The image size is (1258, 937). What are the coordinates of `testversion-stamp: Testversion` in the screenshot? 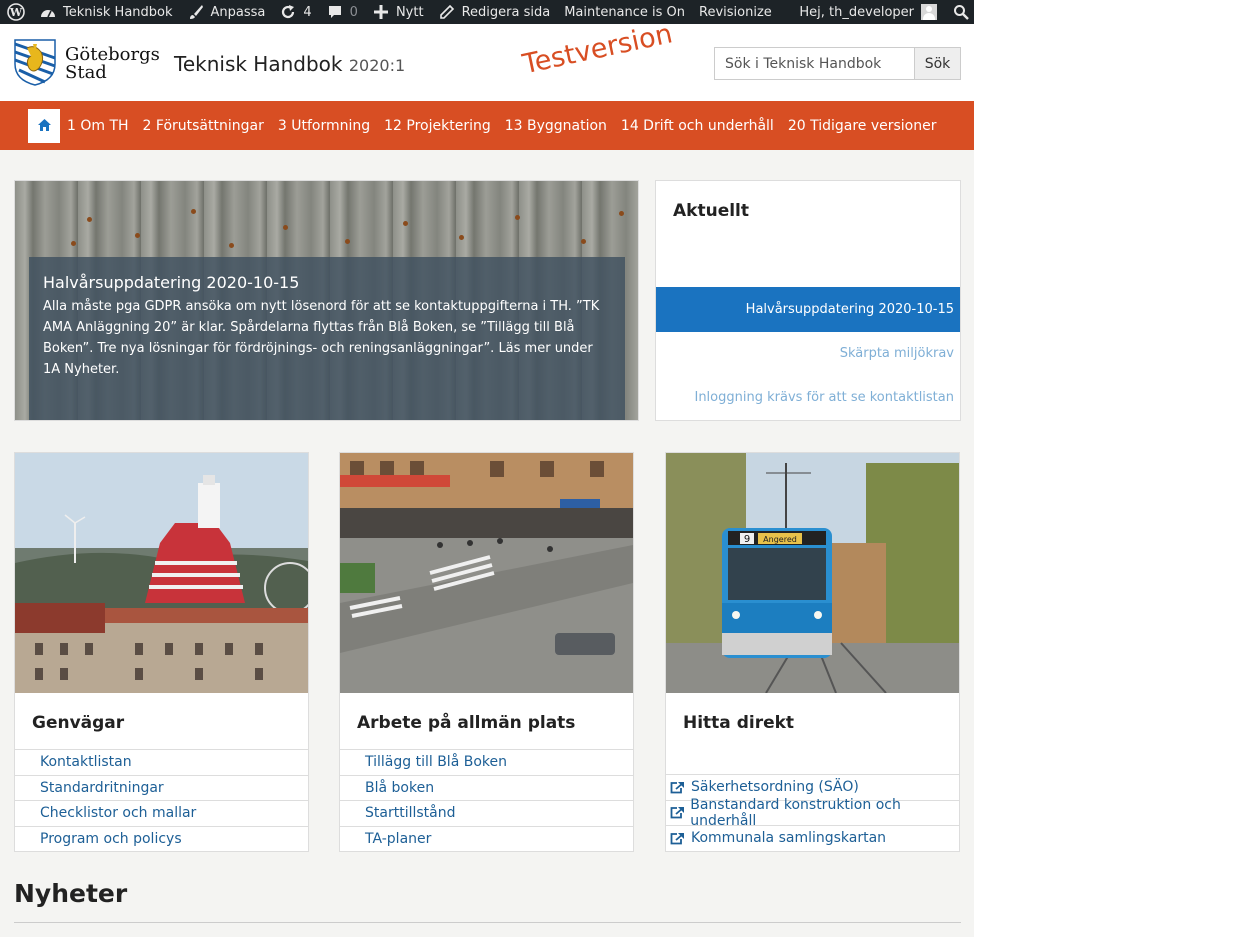 It's located at (598, 52).